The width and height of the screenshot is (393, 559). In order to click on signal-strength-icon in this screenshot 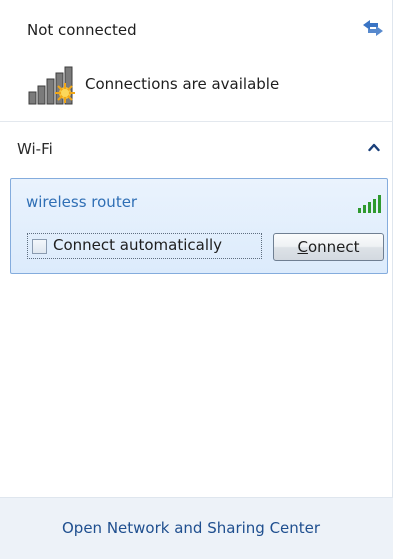, I will do `click(369, 204)`.